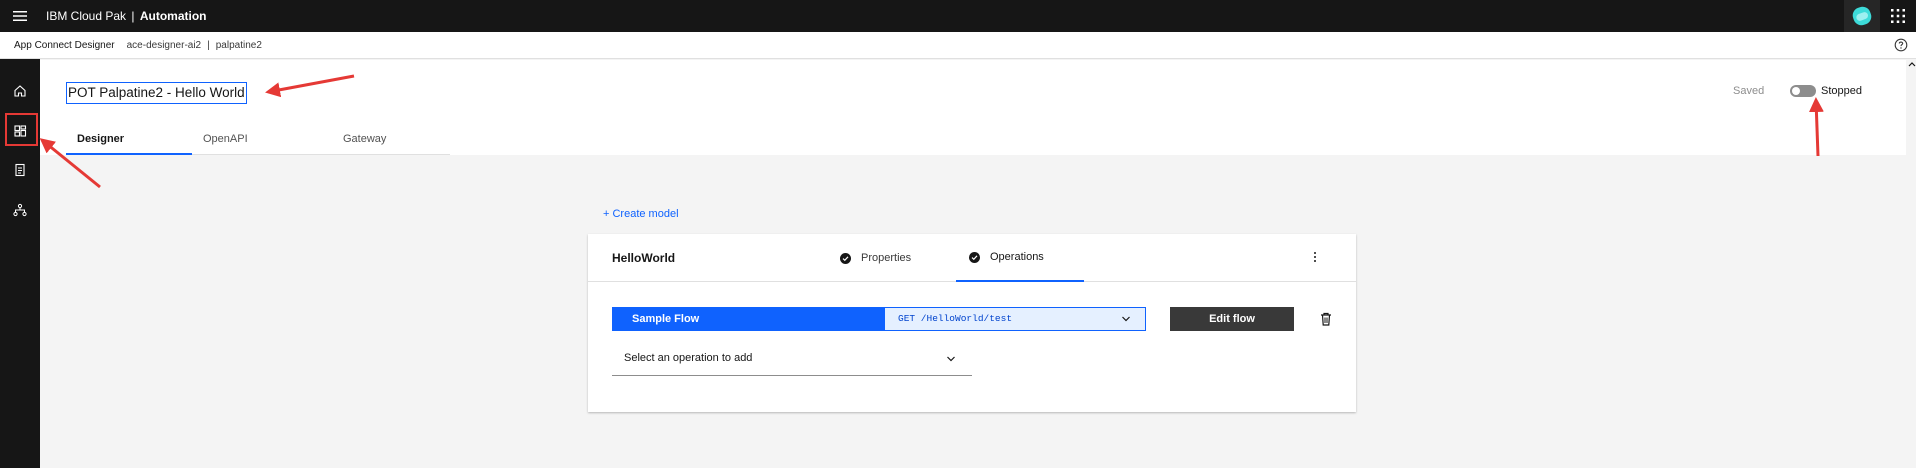  Describe the element at coordinates (1749, 91) in the screenshot. I see `save-status: Saved` at that location.